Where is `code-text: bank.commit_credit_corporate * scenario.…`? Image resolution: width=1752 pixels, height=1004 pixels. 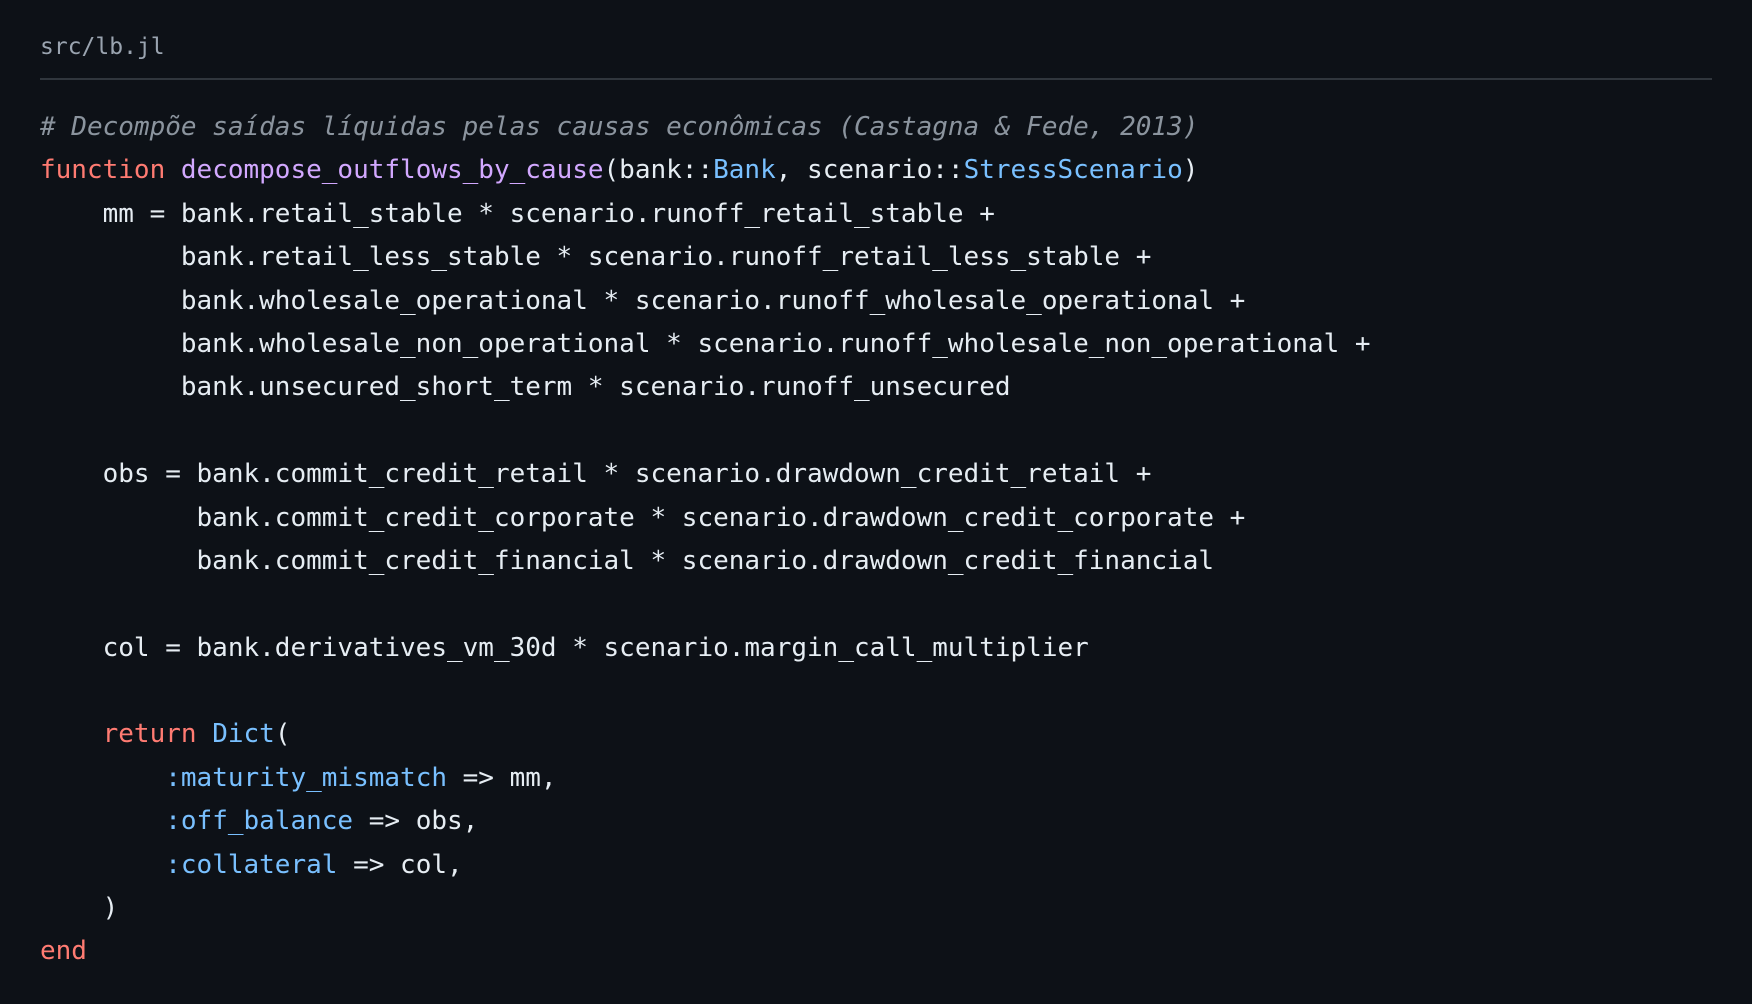 code-text: bank.commit_credit_corporate * scenario.… is located at coordinates (643, 517).